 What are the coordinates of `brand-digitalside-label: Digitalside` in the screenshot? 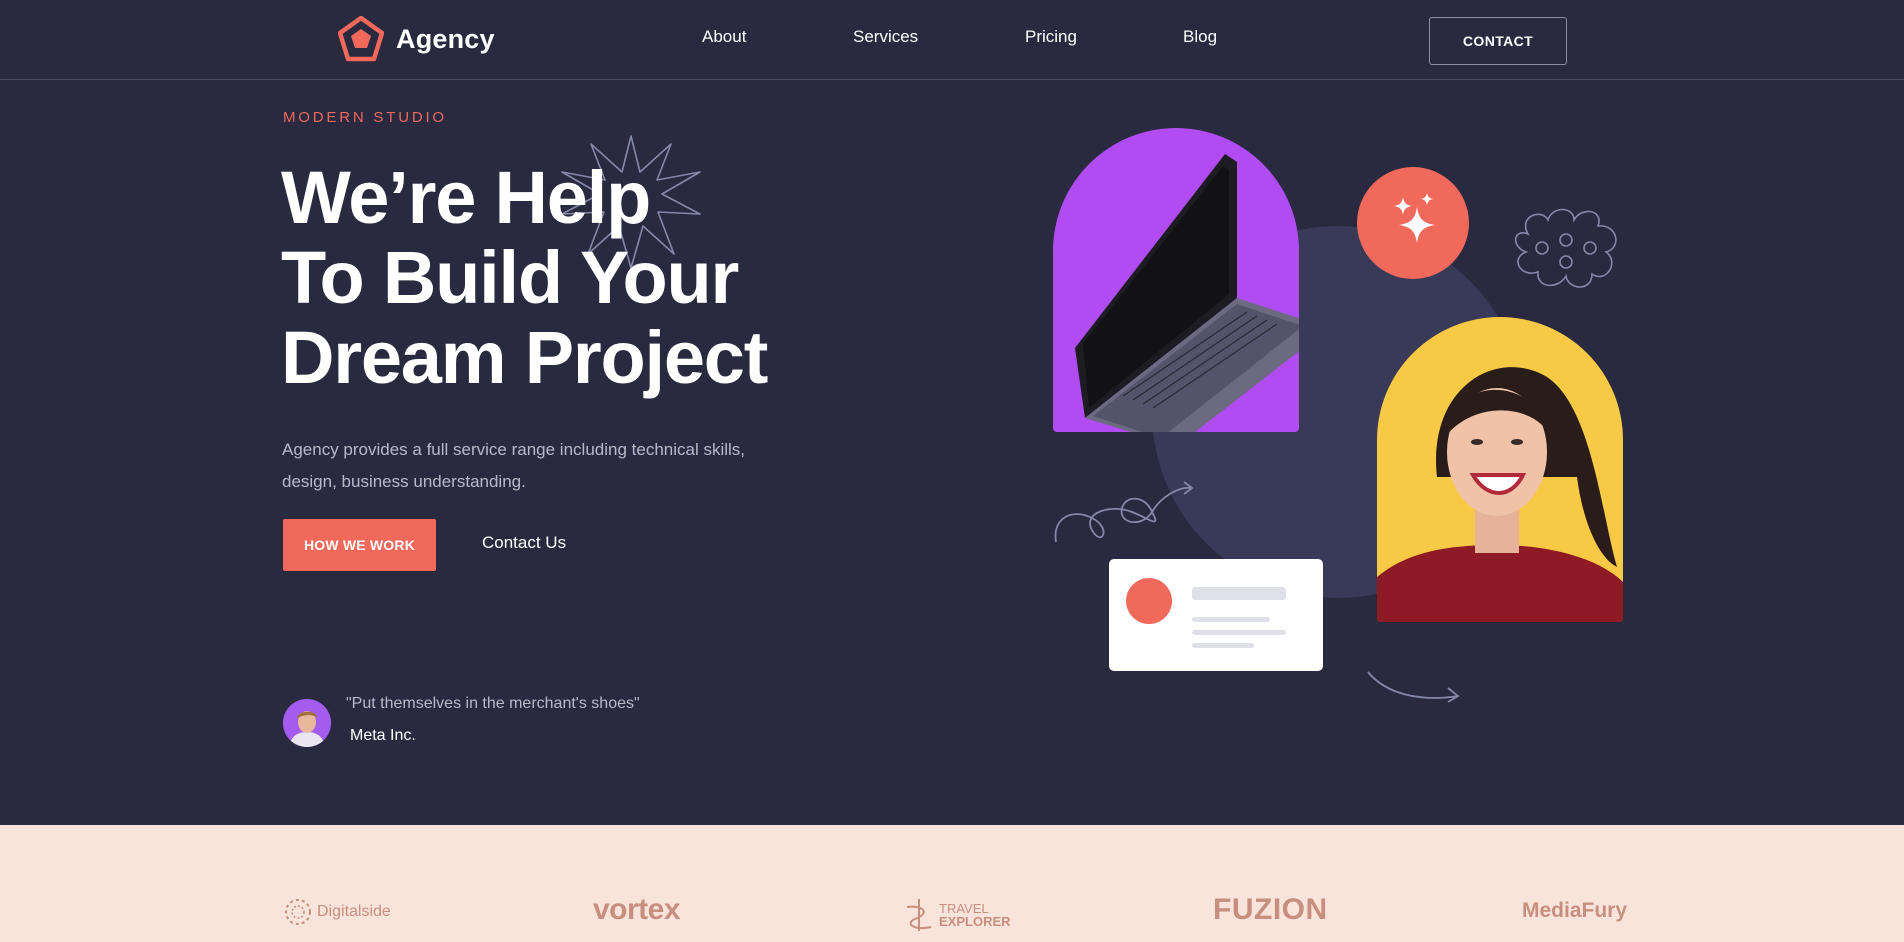 It's located at (354, 911).